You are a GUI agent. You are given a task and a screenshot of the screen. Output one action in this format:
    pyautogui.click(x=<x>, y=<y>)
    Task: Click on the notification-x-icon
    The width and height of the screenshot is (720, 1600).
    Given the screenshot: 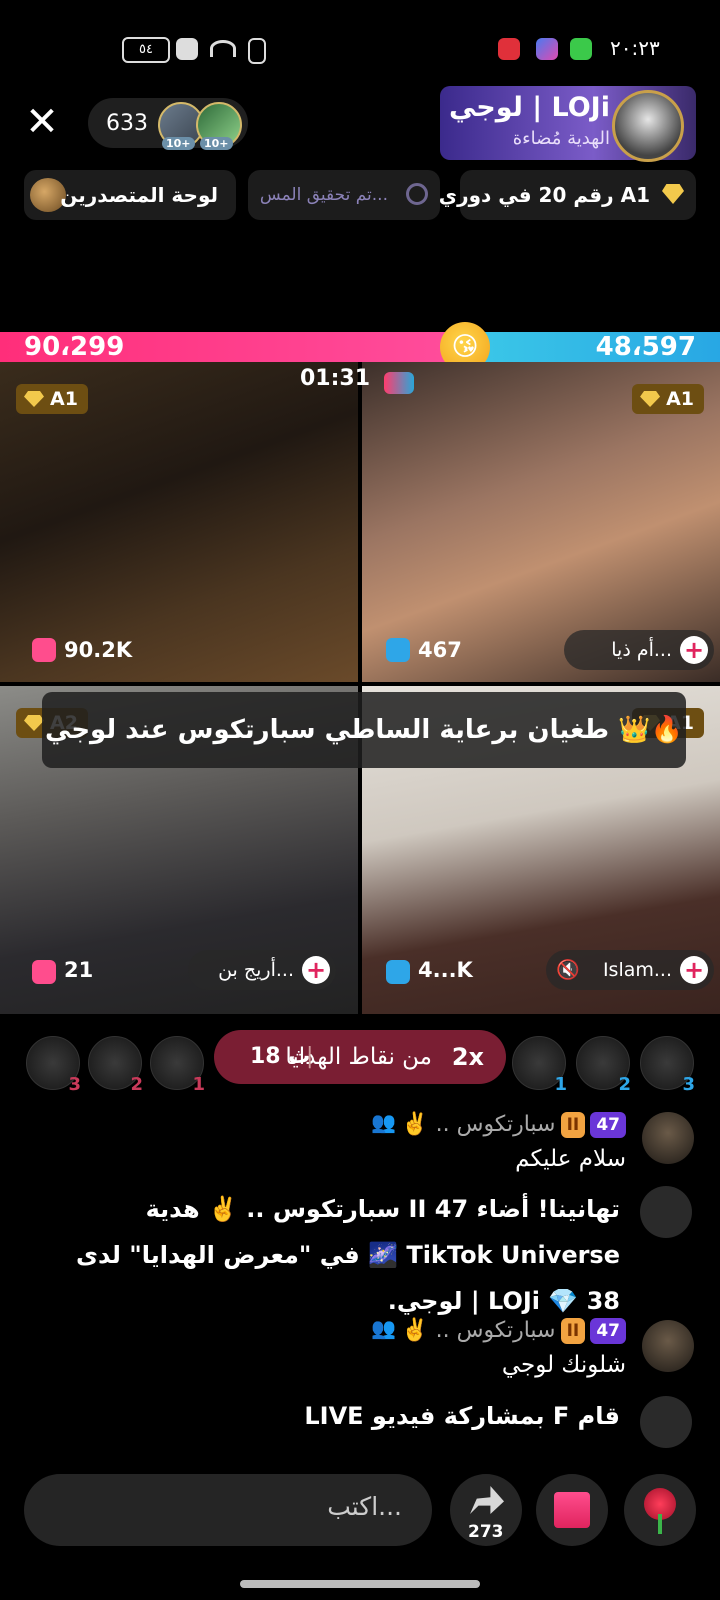 What is the action you would take?
    pyautogui.click(x=187, y=49)
    